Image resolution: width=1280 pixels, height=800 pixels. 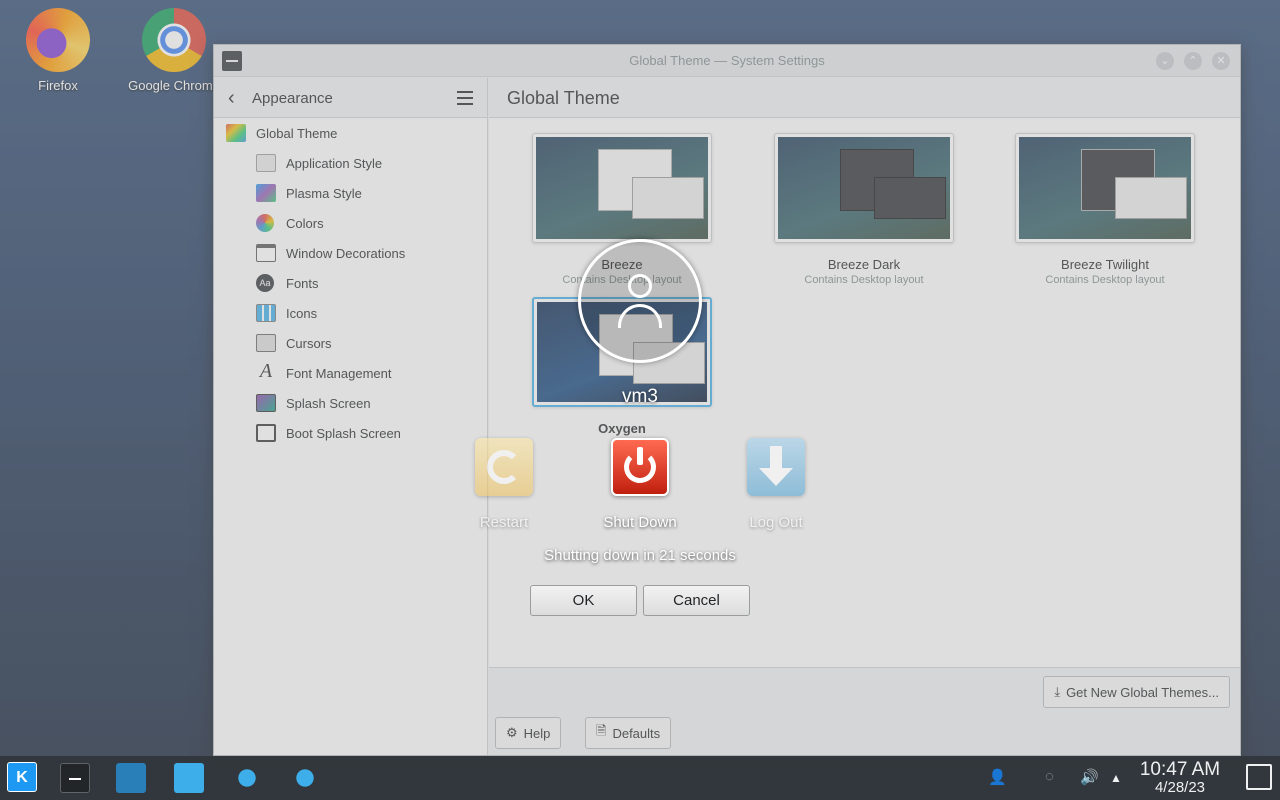 I want to click on taskbar: K 👤 ◌ 🔊 ▲ 10:47 AM 4/28/23, so click(x=640, y=778).